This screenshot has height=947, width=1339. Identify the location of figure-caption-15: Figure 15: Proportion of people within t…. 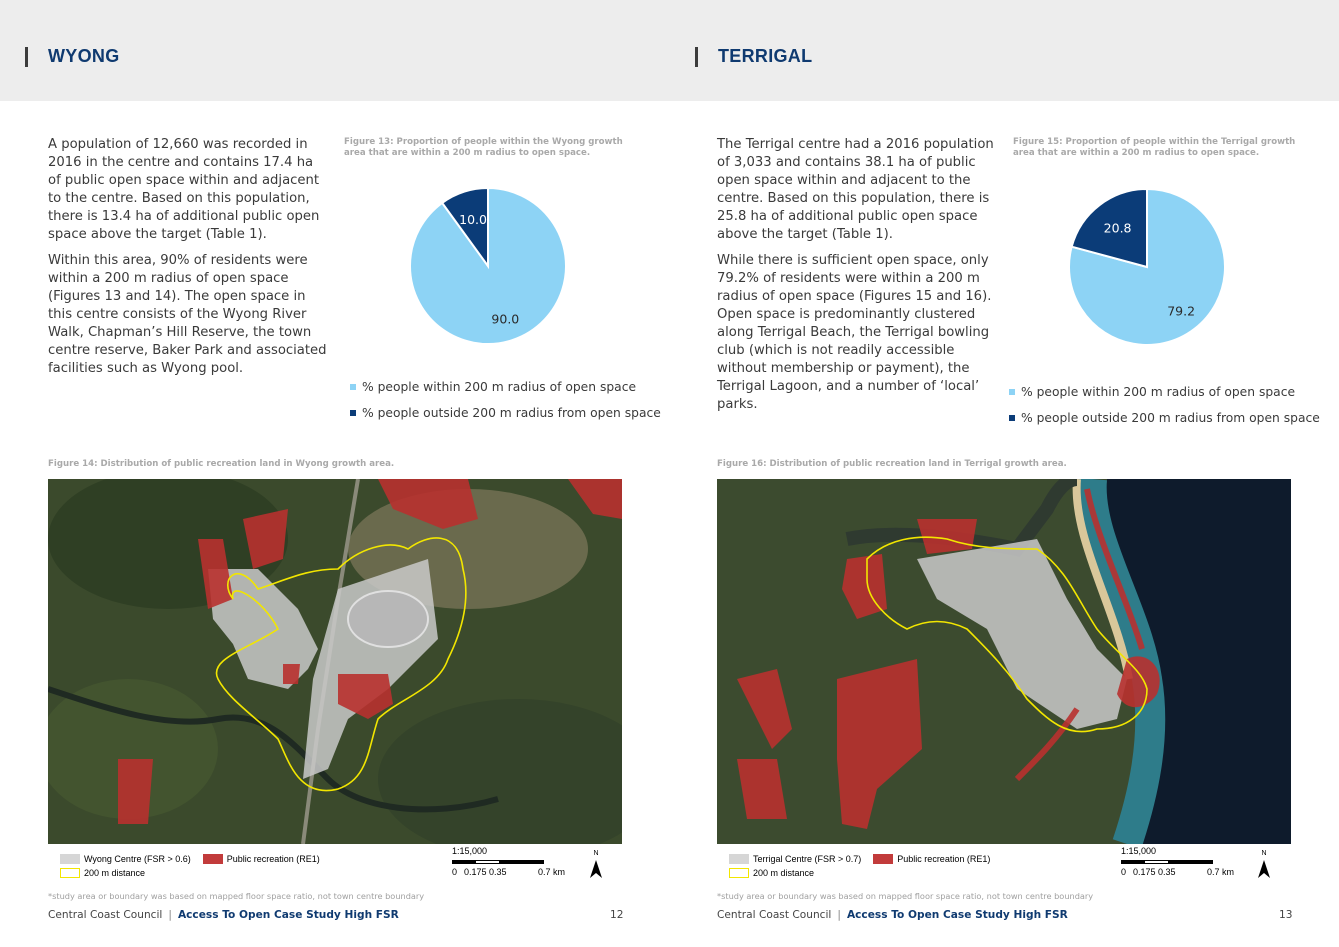
(1154, 147).